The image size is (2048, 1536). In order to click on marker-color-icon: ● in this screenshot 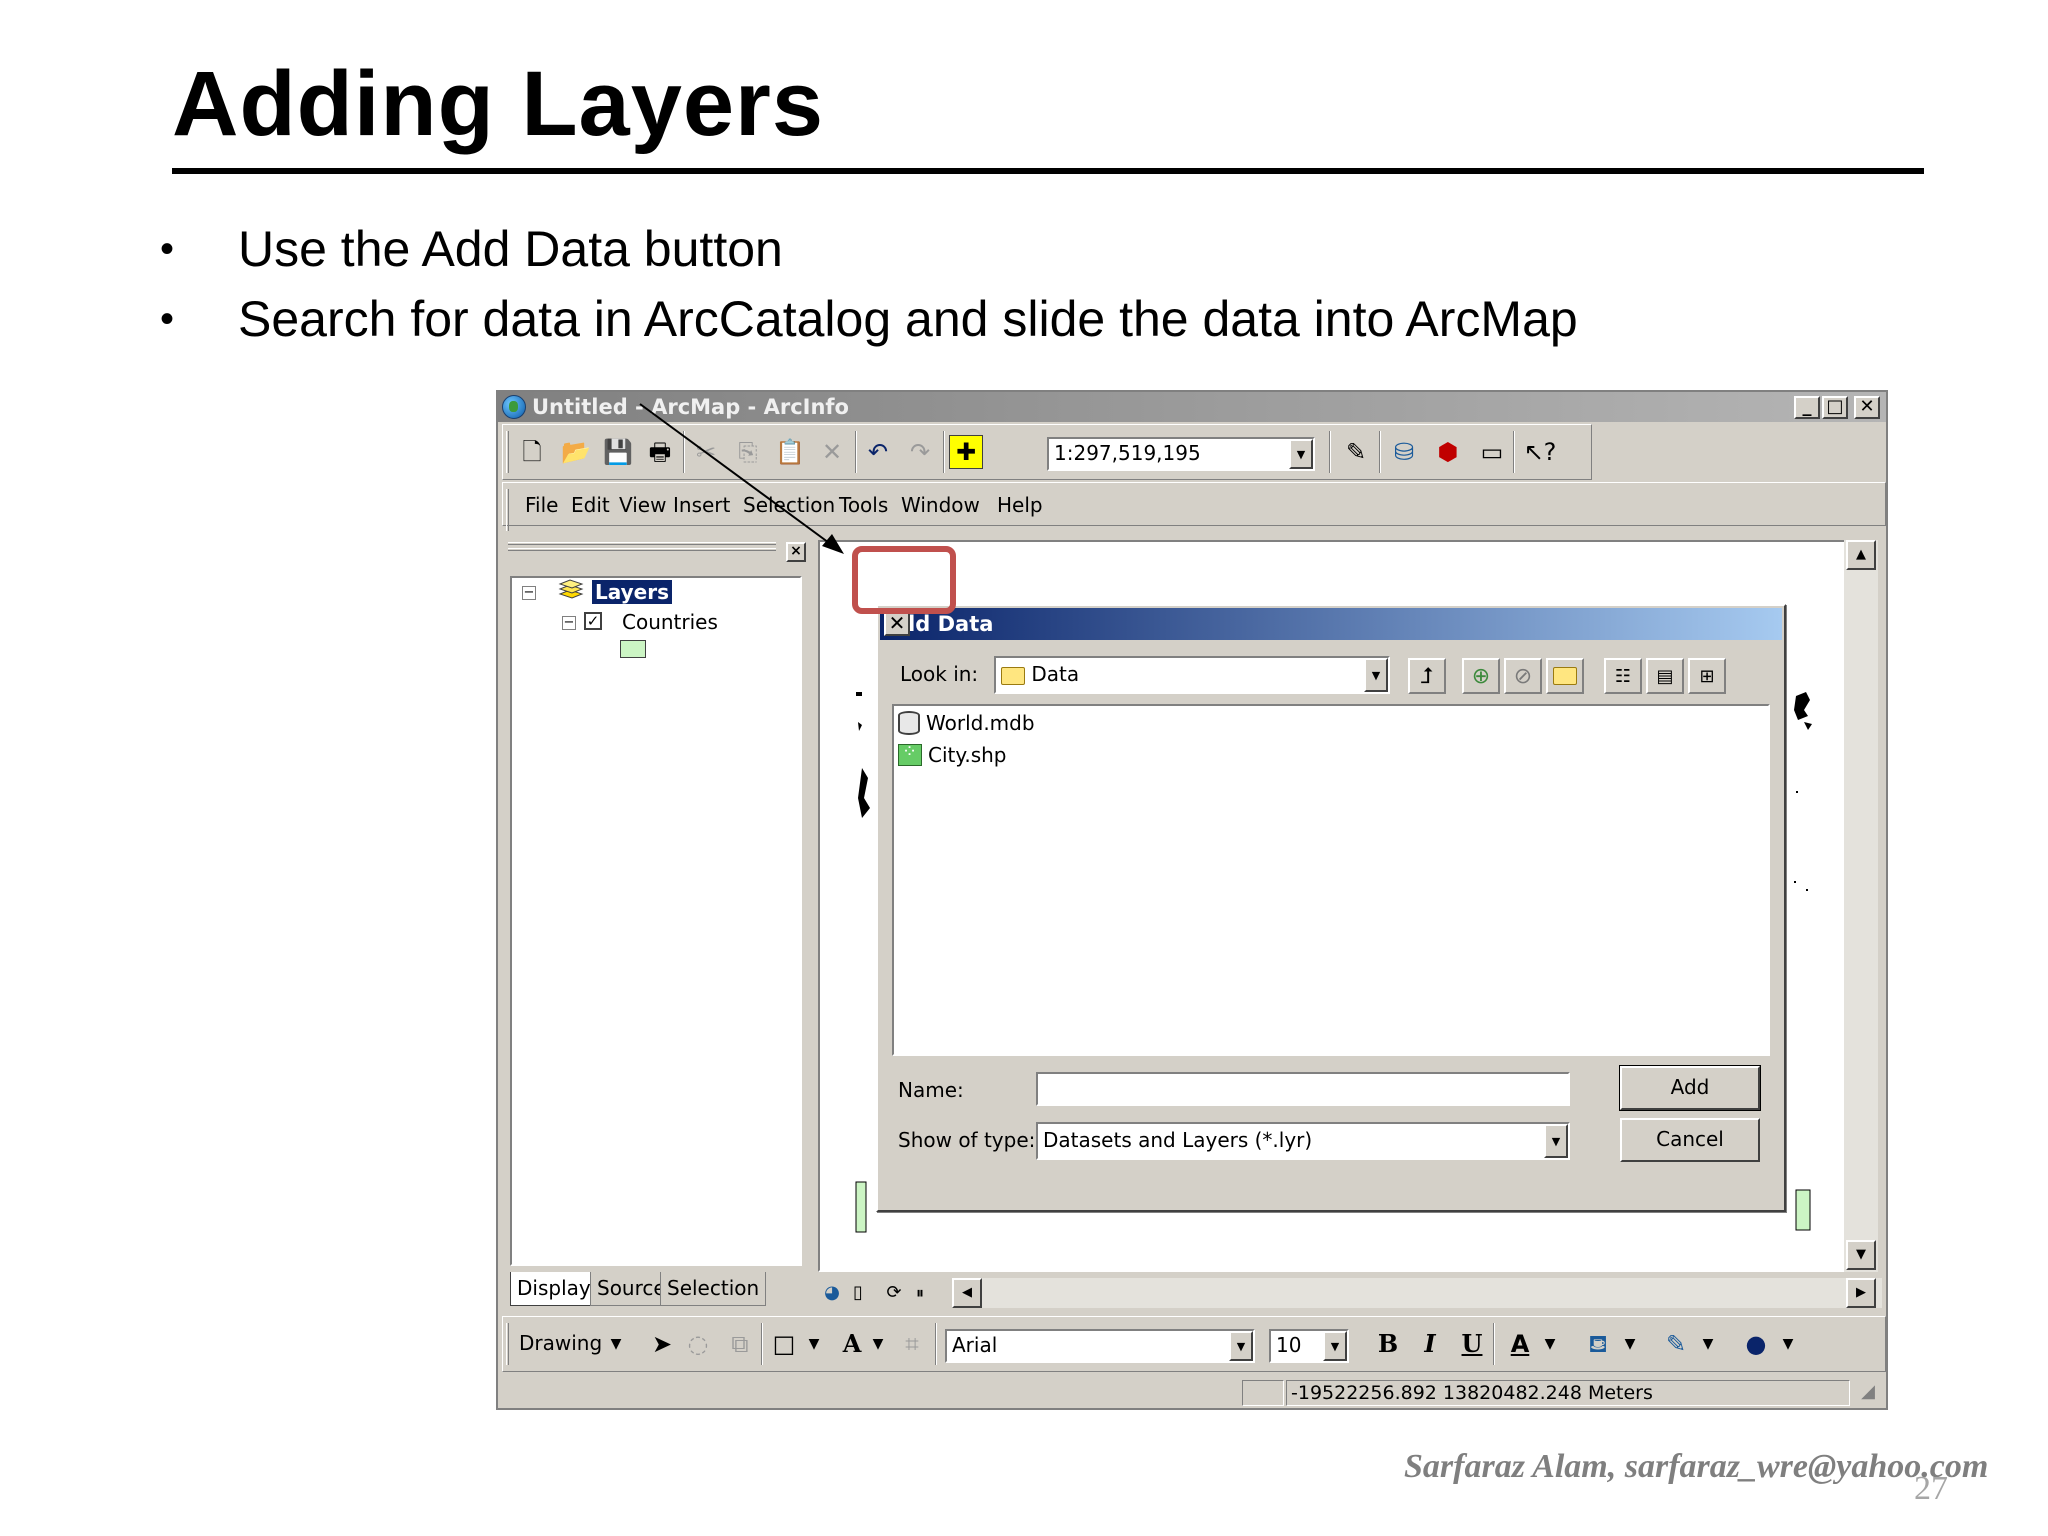, I will do `click(1756, 1344)`.